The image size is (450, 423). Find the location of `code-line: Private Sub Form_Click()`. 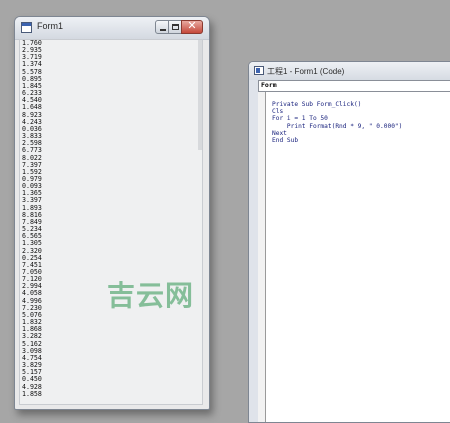

code-line: Private Sub Form_Click() is located at coordinates (317, 104).